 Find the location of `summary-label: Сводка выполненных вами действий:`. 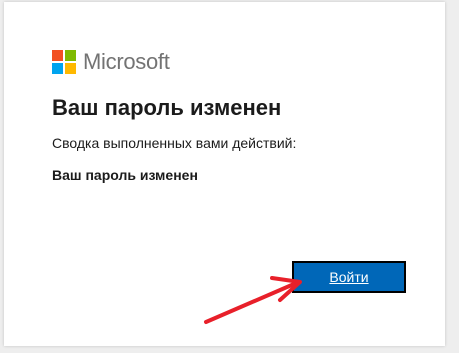

summary-label: Сводка выполненных вами действий: is located at coordinates (174, 143).